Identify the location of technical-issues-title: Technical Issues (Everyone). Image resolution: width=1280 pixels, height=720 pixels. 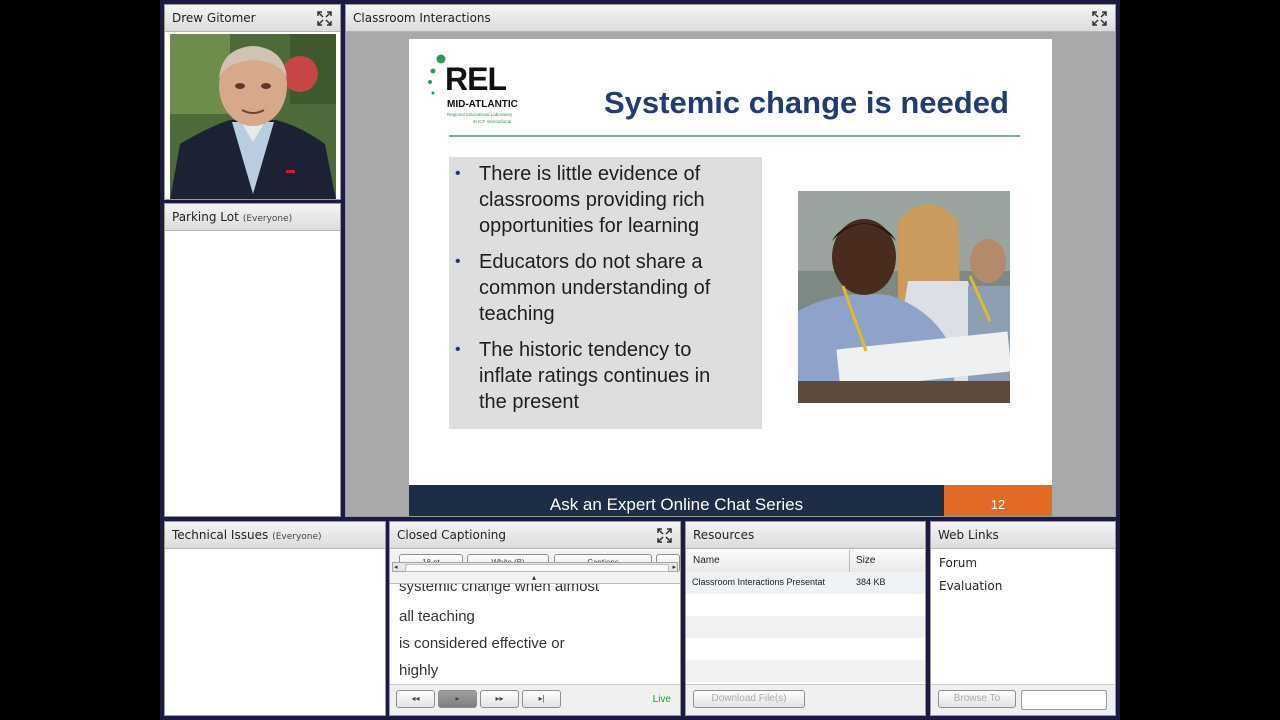
(275, 535).